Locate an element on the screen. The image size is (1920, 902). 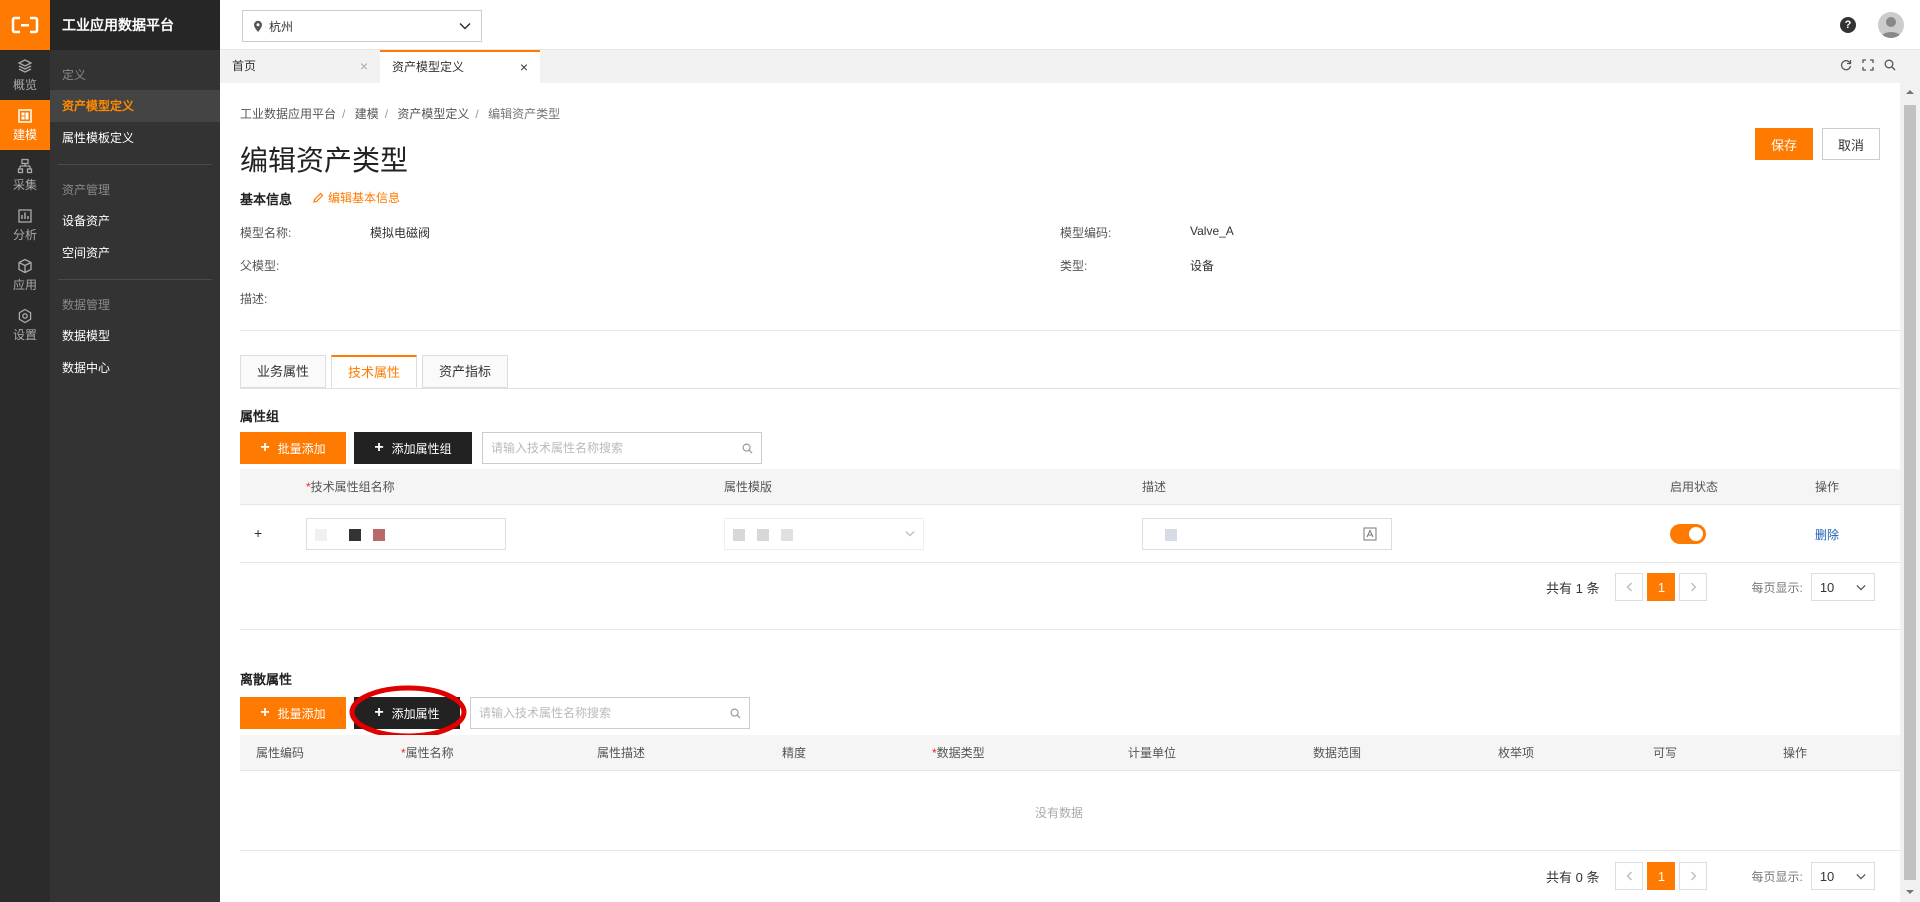
chart-icon is located at coordinates (25, 215).